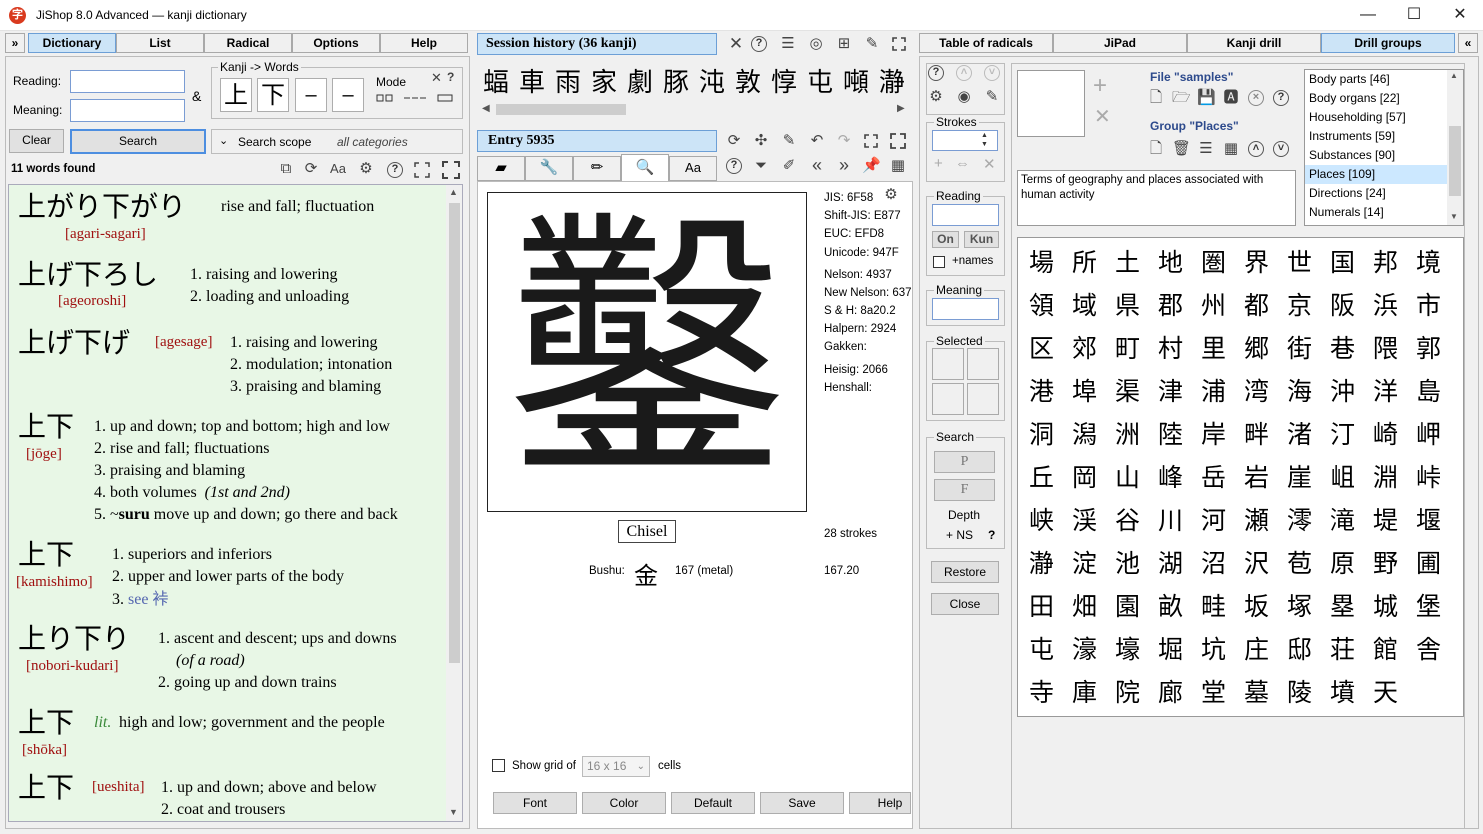  I want to click on kun-button: Kun, so click(981, 239).